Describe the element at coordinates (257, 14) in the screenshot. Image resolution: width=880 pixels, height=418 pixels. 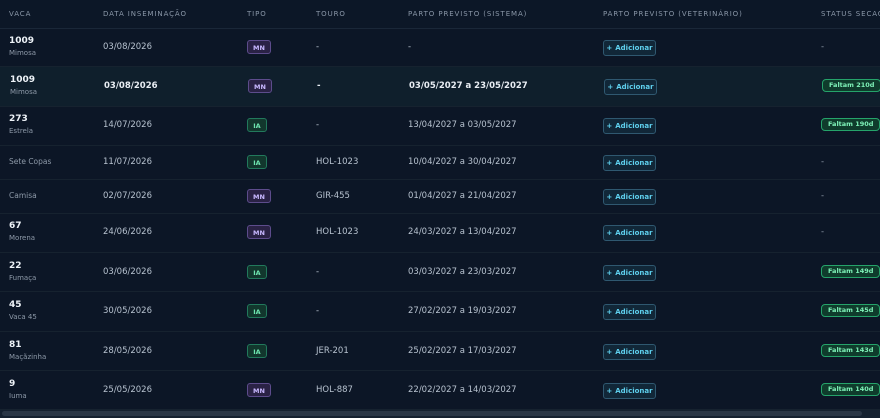
I see `header-tipo: TIPO` at that location.